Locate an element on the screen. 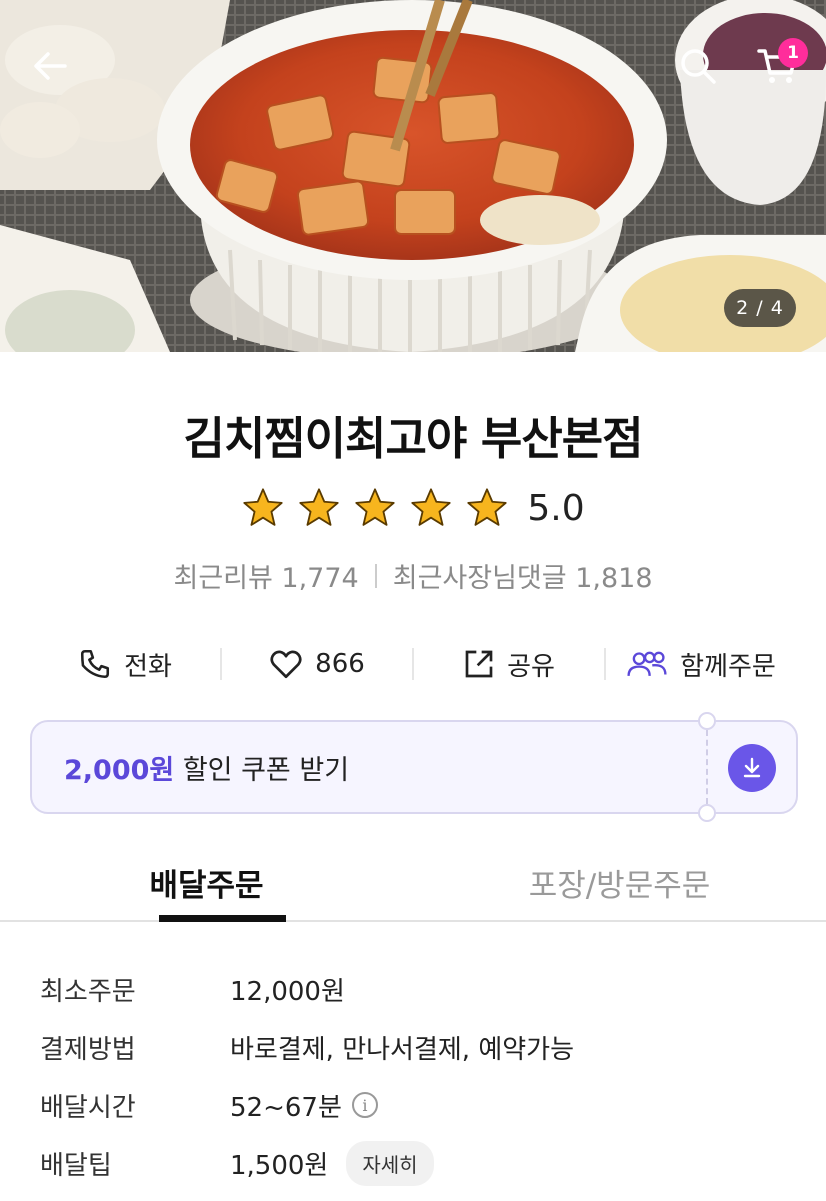 The height and width of the screenshot is (1201, 826). call-button: 전화 is located at coordinates (125, 664).